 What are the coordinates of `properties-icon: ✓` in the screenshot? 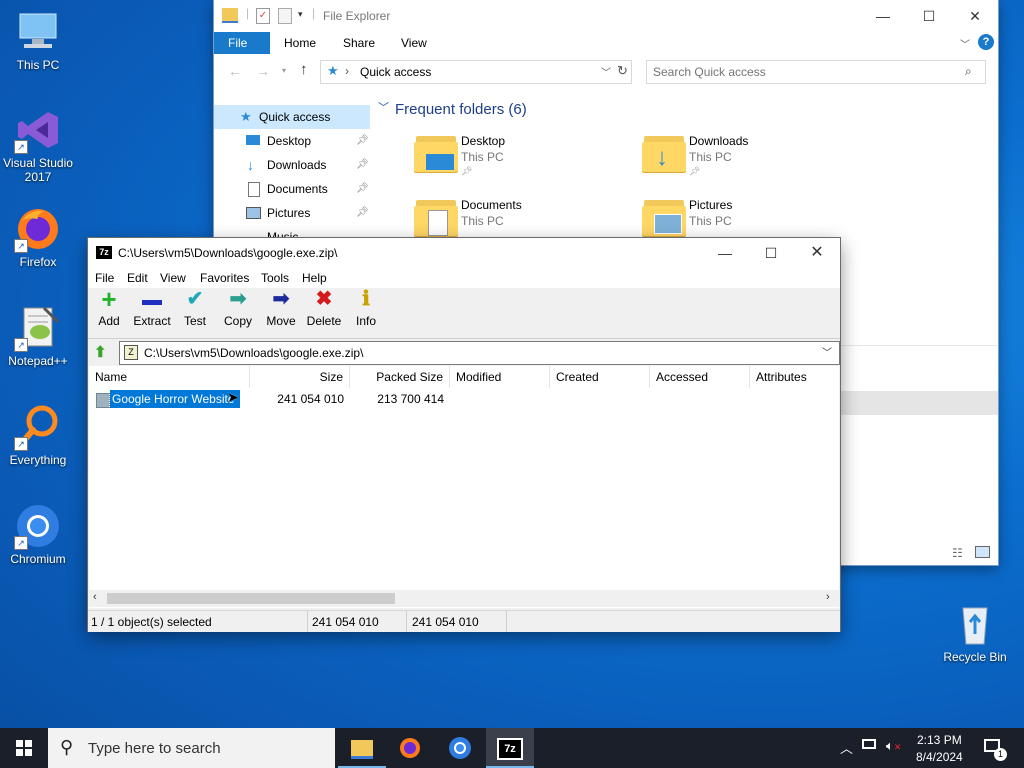 It's located at (263, 16).